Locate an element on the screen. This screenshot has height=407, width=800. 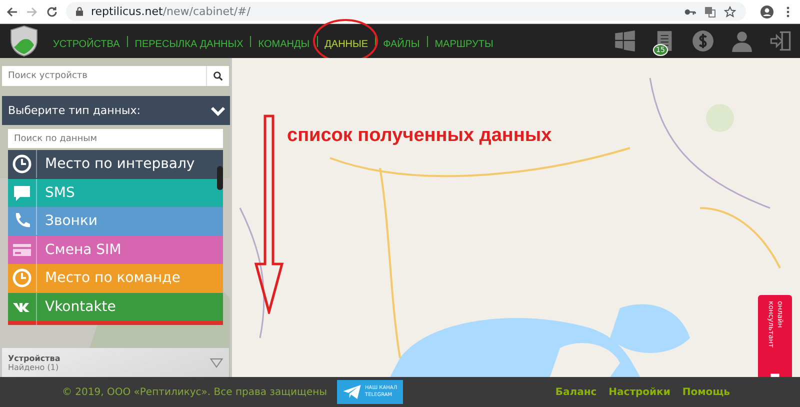
nav-tab: МАРШРУТЫ is located at coordinates (464, 44).